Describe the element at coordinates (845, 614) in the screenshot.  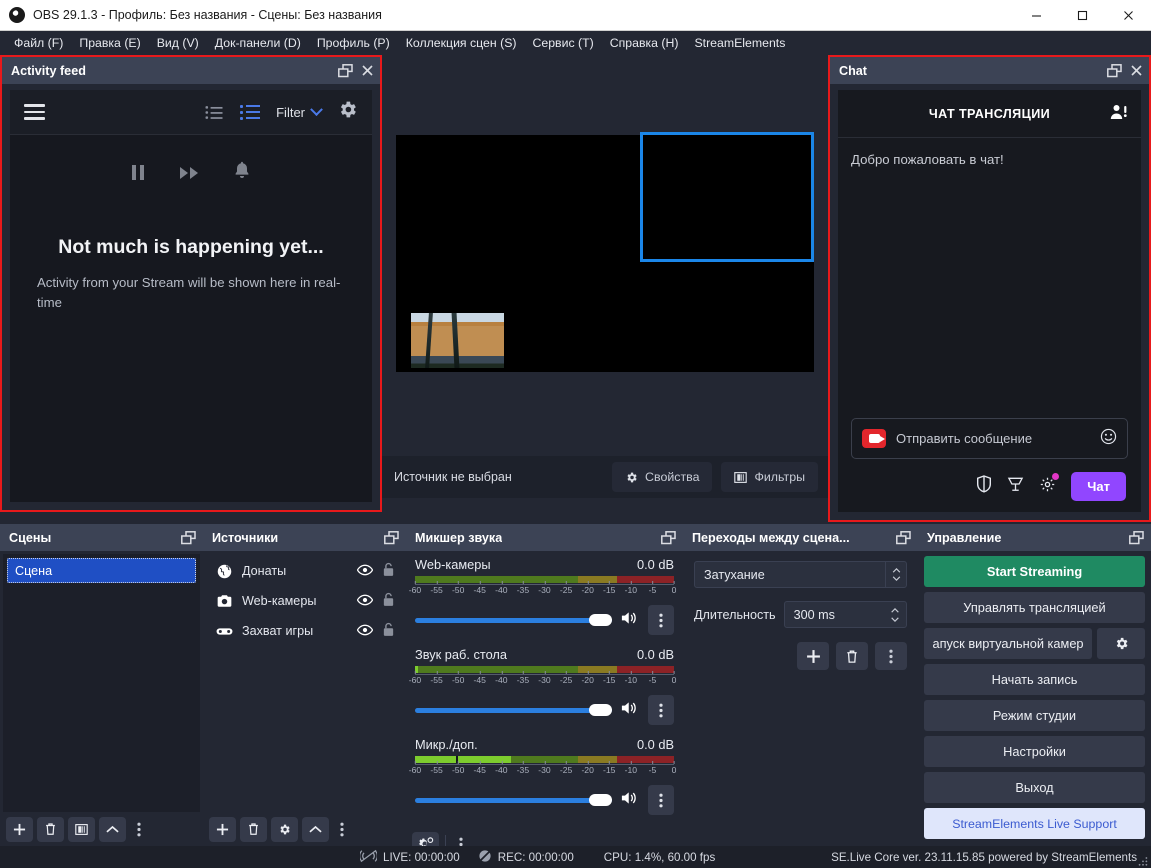
I see `duration-spinbox: 300 ms` at that location.